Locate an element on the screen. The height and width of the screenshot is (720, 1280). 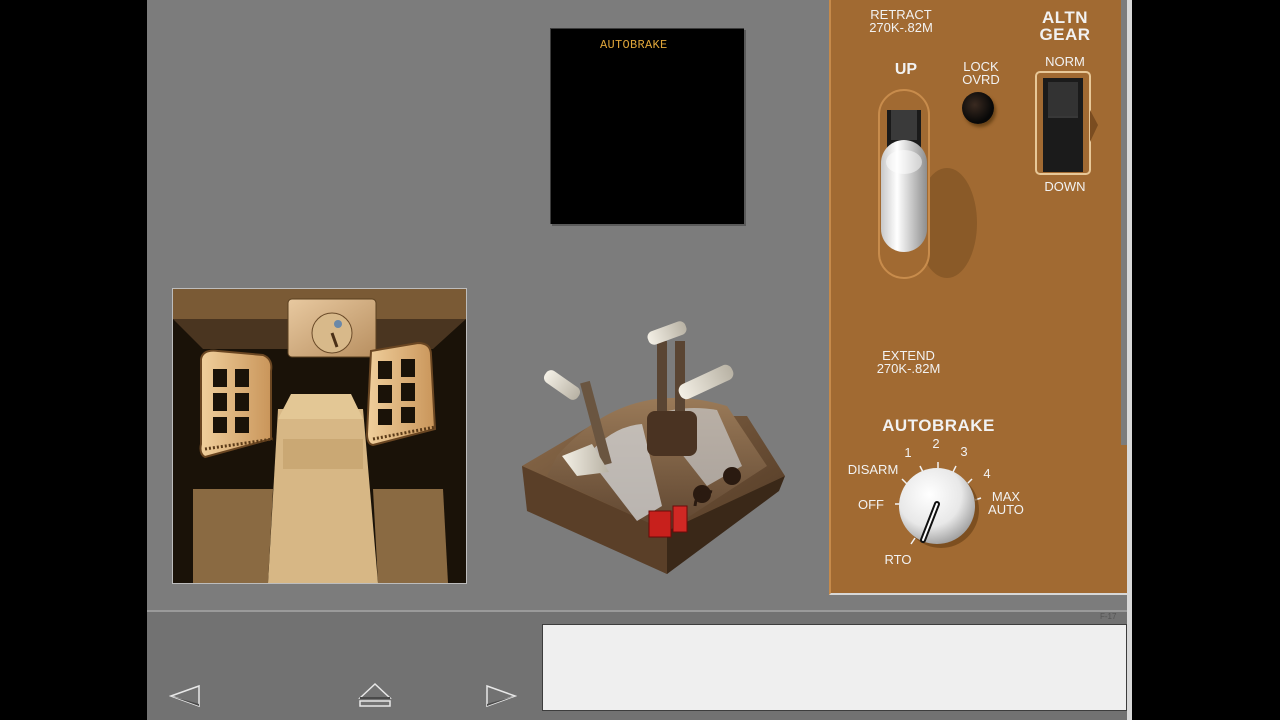
throttle-quadrant-illustration is located at coordinates (653, 447).